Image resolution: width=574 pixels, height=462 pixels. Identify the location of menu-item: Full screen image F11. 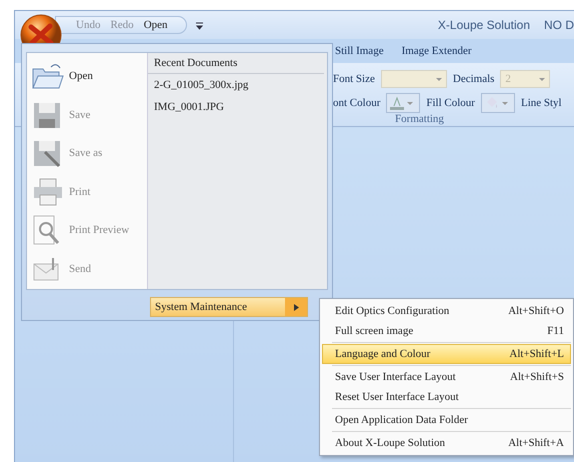
(446, 331).